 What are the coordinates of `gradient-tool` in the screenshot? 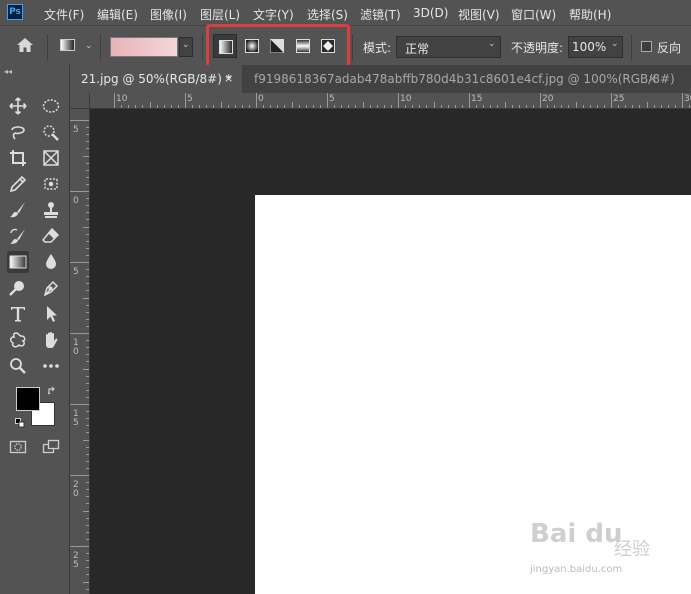 It's located at (18, 262).